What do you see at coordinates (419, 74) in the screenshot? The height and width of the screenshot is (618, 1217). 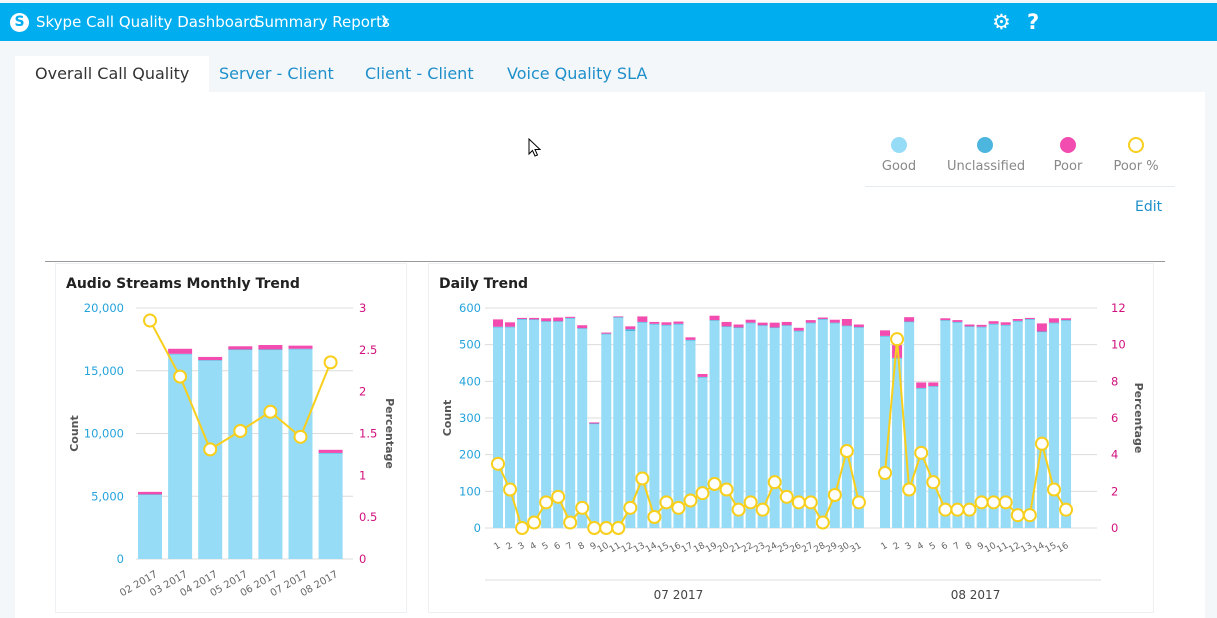 I see `tab-client-client: Client - Client` at bounding box center [419, 74].